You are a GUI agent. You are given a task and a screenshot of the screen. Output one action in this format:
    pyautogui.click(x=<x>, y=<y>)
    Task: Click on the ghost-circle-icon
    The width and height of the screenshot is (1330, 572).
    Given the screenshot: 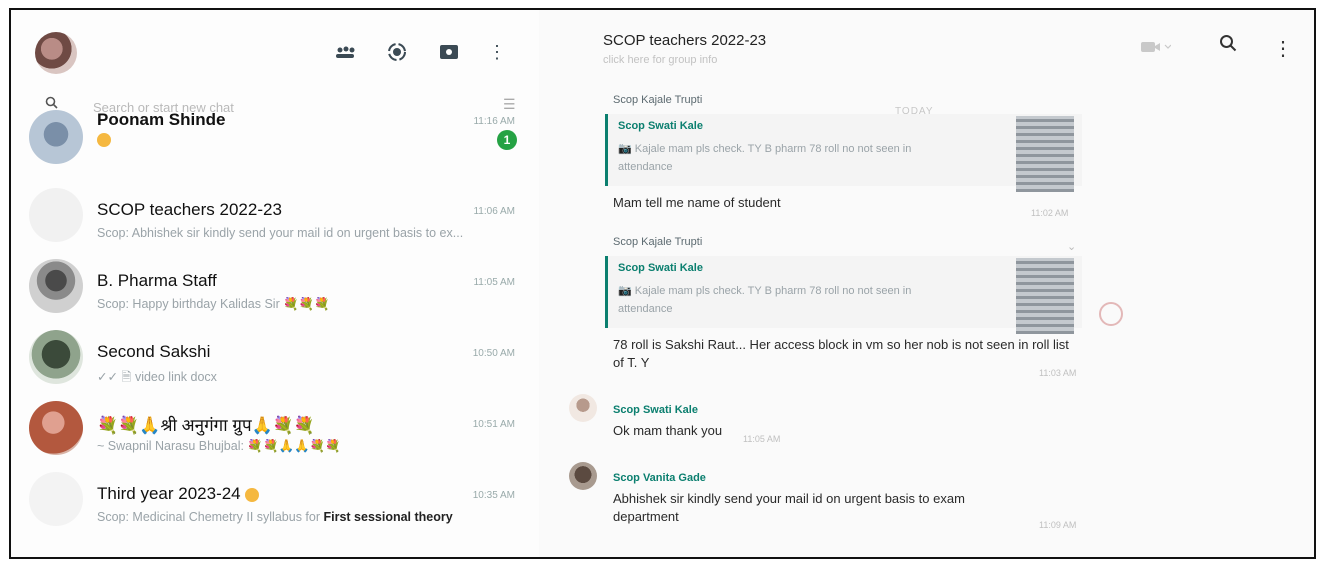 What is the action you would take?
    pyautogui.click(x=1111, y=314)
    